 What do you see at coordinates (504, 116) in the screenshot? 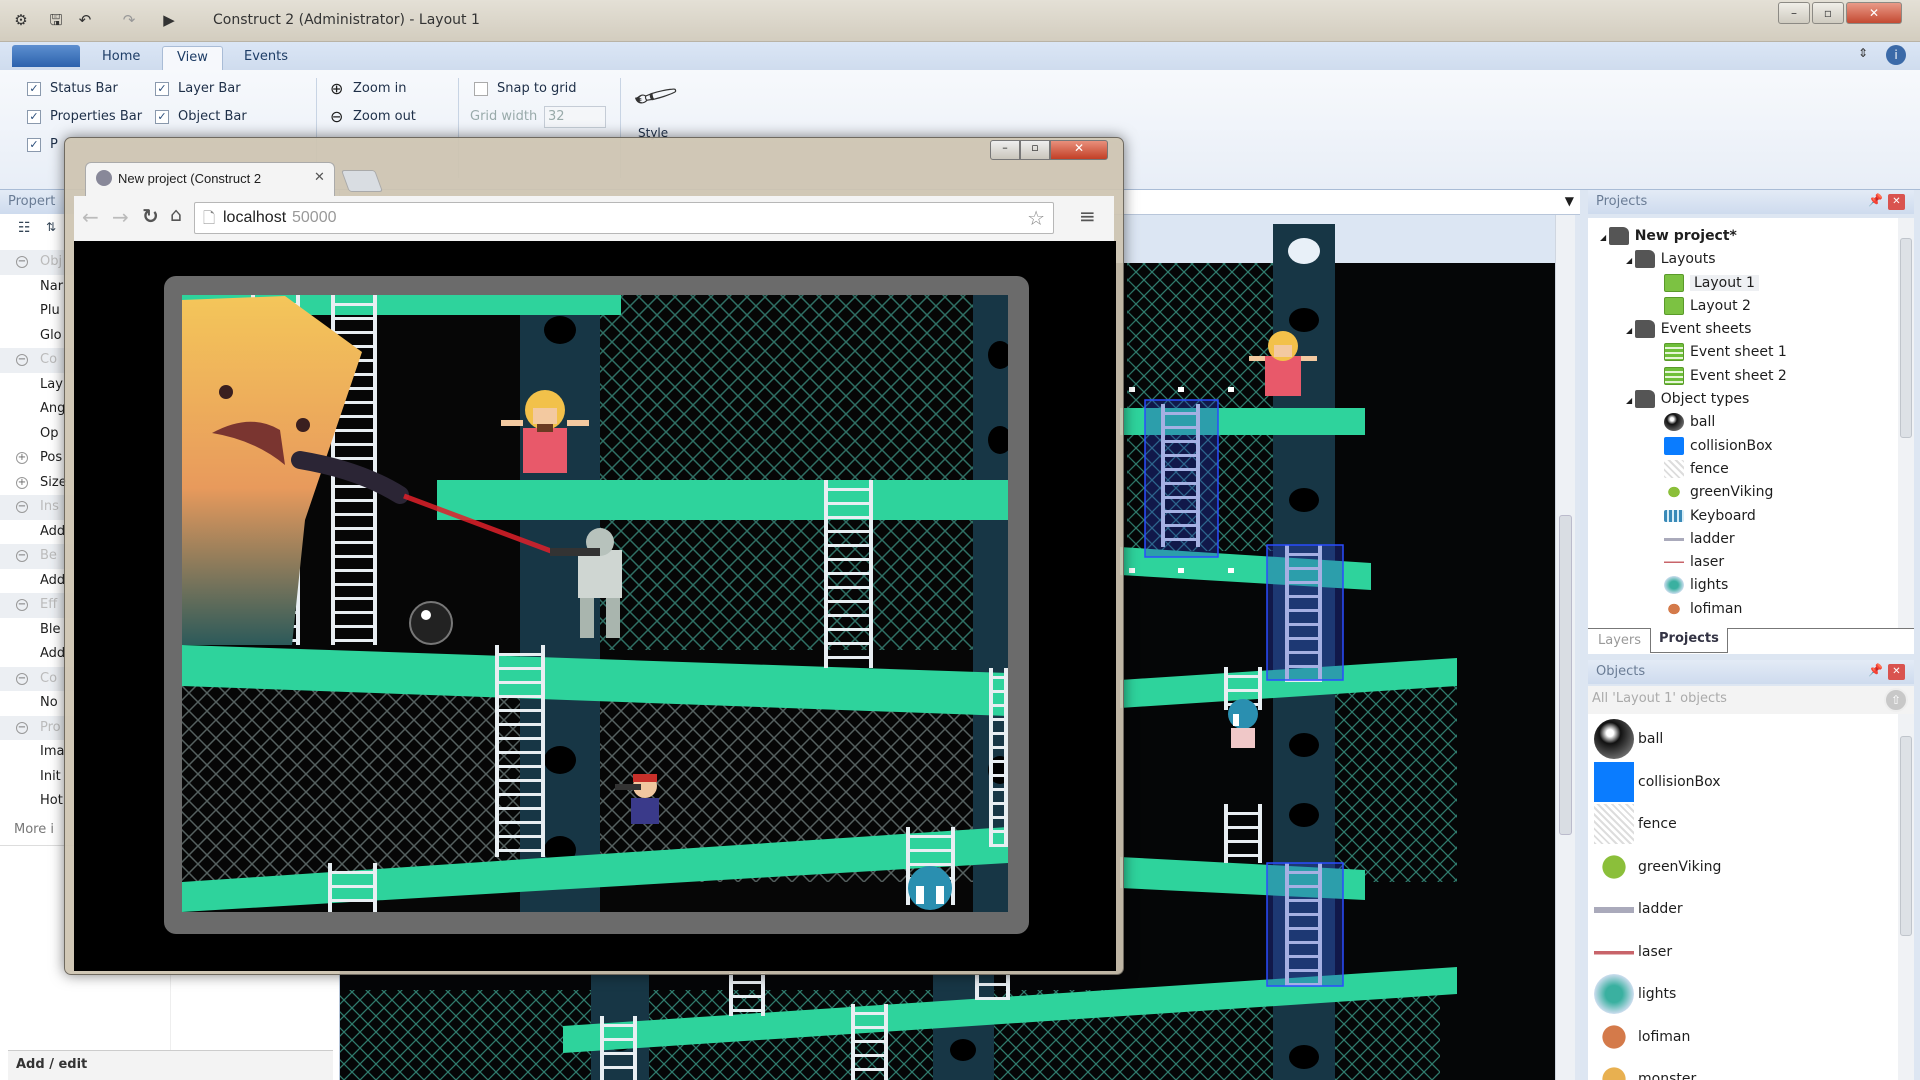
I see `grid-width-label: Grid width` at bounding box center [504, 116].